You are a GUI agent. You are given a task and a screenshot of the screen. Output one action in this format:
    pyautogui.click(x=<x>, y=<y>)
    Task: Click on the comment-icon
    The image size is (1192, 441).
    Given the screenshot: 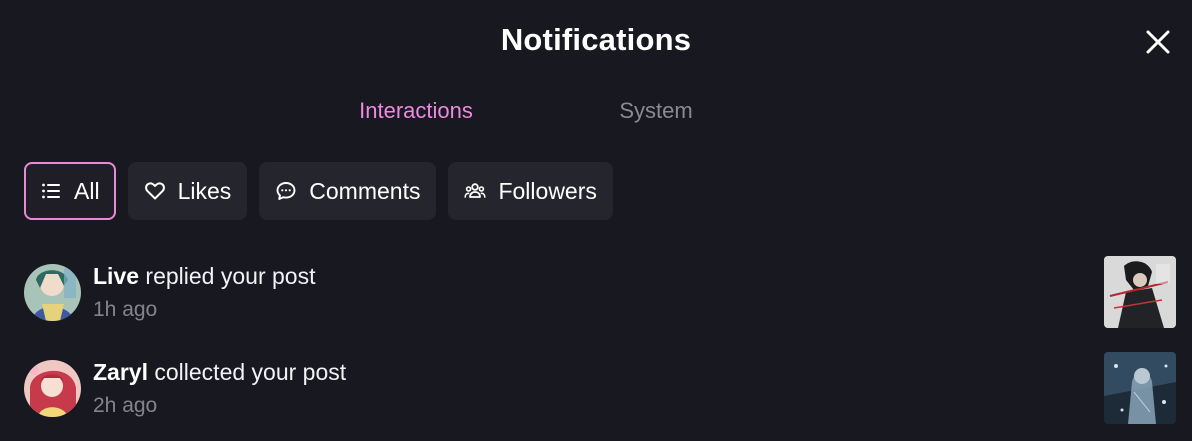 What is the action you would take?
    pyautogui.click(x=286, y=191)
    